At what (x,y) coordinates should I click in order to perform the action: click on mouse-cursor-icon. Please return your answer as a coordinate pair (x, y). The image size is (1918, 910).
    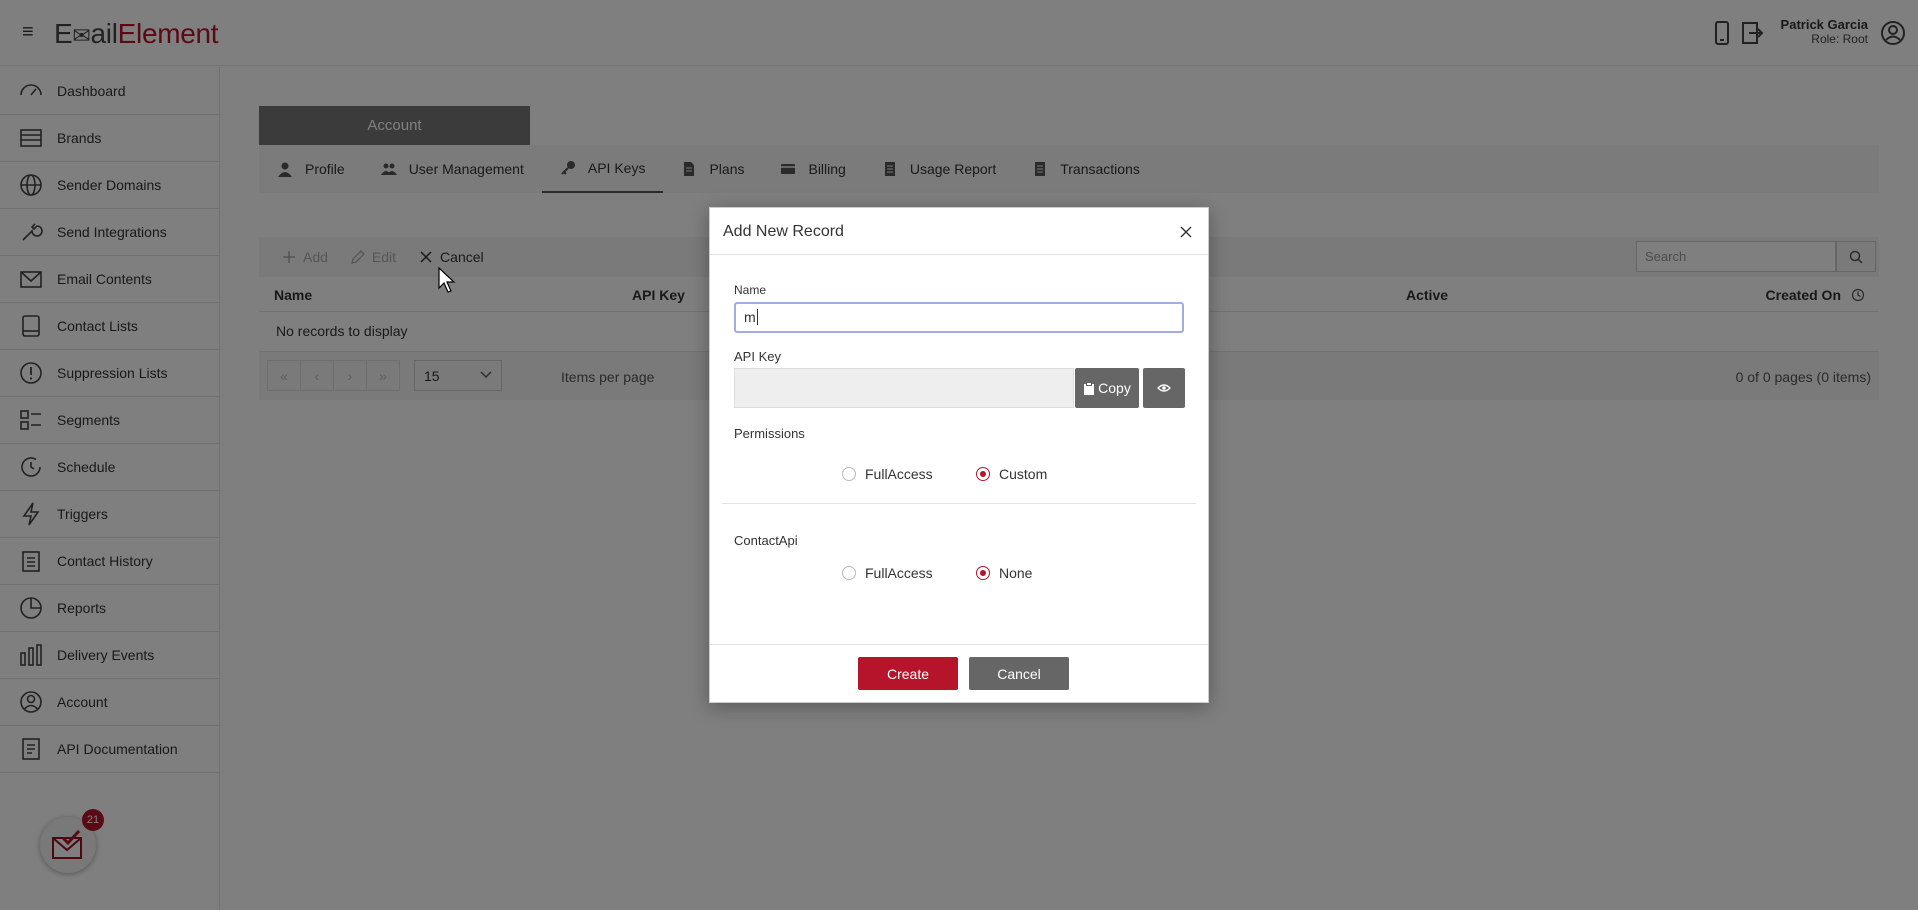
    Looking at the image, I should click on (447, 280).